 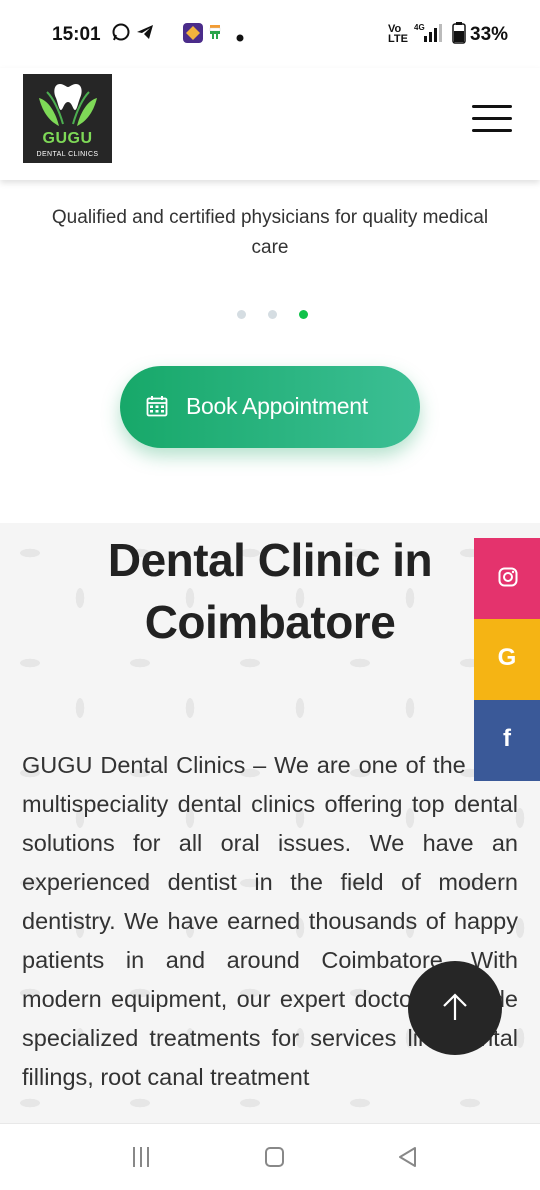 What do you see at coordinates (277, 406) in the screenshot?
I see `book-appointment-label: Book Appointment` at bounding box center [277, 406].